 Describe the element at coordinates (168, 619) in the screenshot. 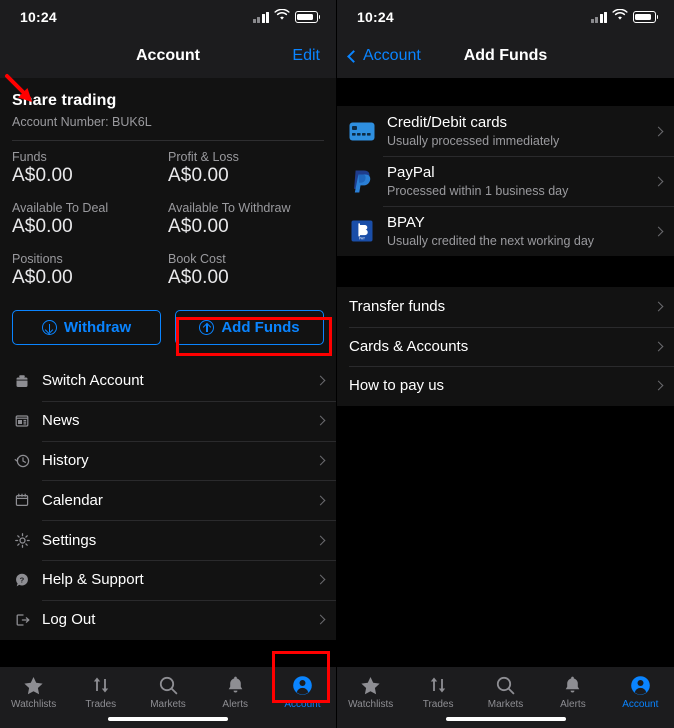

I see `menu-item-log-out: Log Out` at that location.